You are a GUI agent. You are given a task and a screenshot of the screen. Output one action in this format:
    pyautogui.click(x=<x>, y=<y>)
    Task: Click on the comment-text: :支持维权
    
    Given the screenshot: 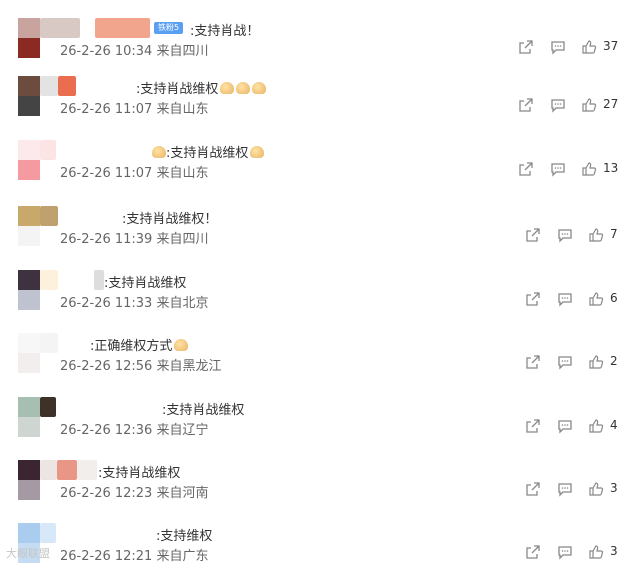 What is the action you would take?
    pyautogui.click(x=184, y=536)
    